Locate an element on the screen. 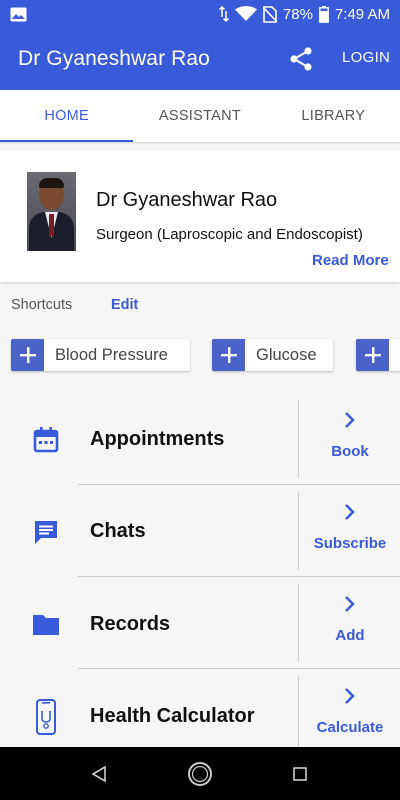  gallery-icon is located at coordinates (18, 14).